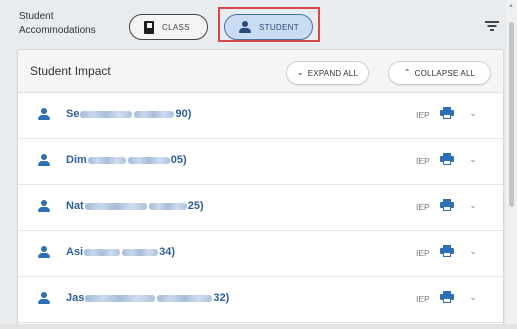  I want to click on student-name-start: Jas, so click(75, 298).